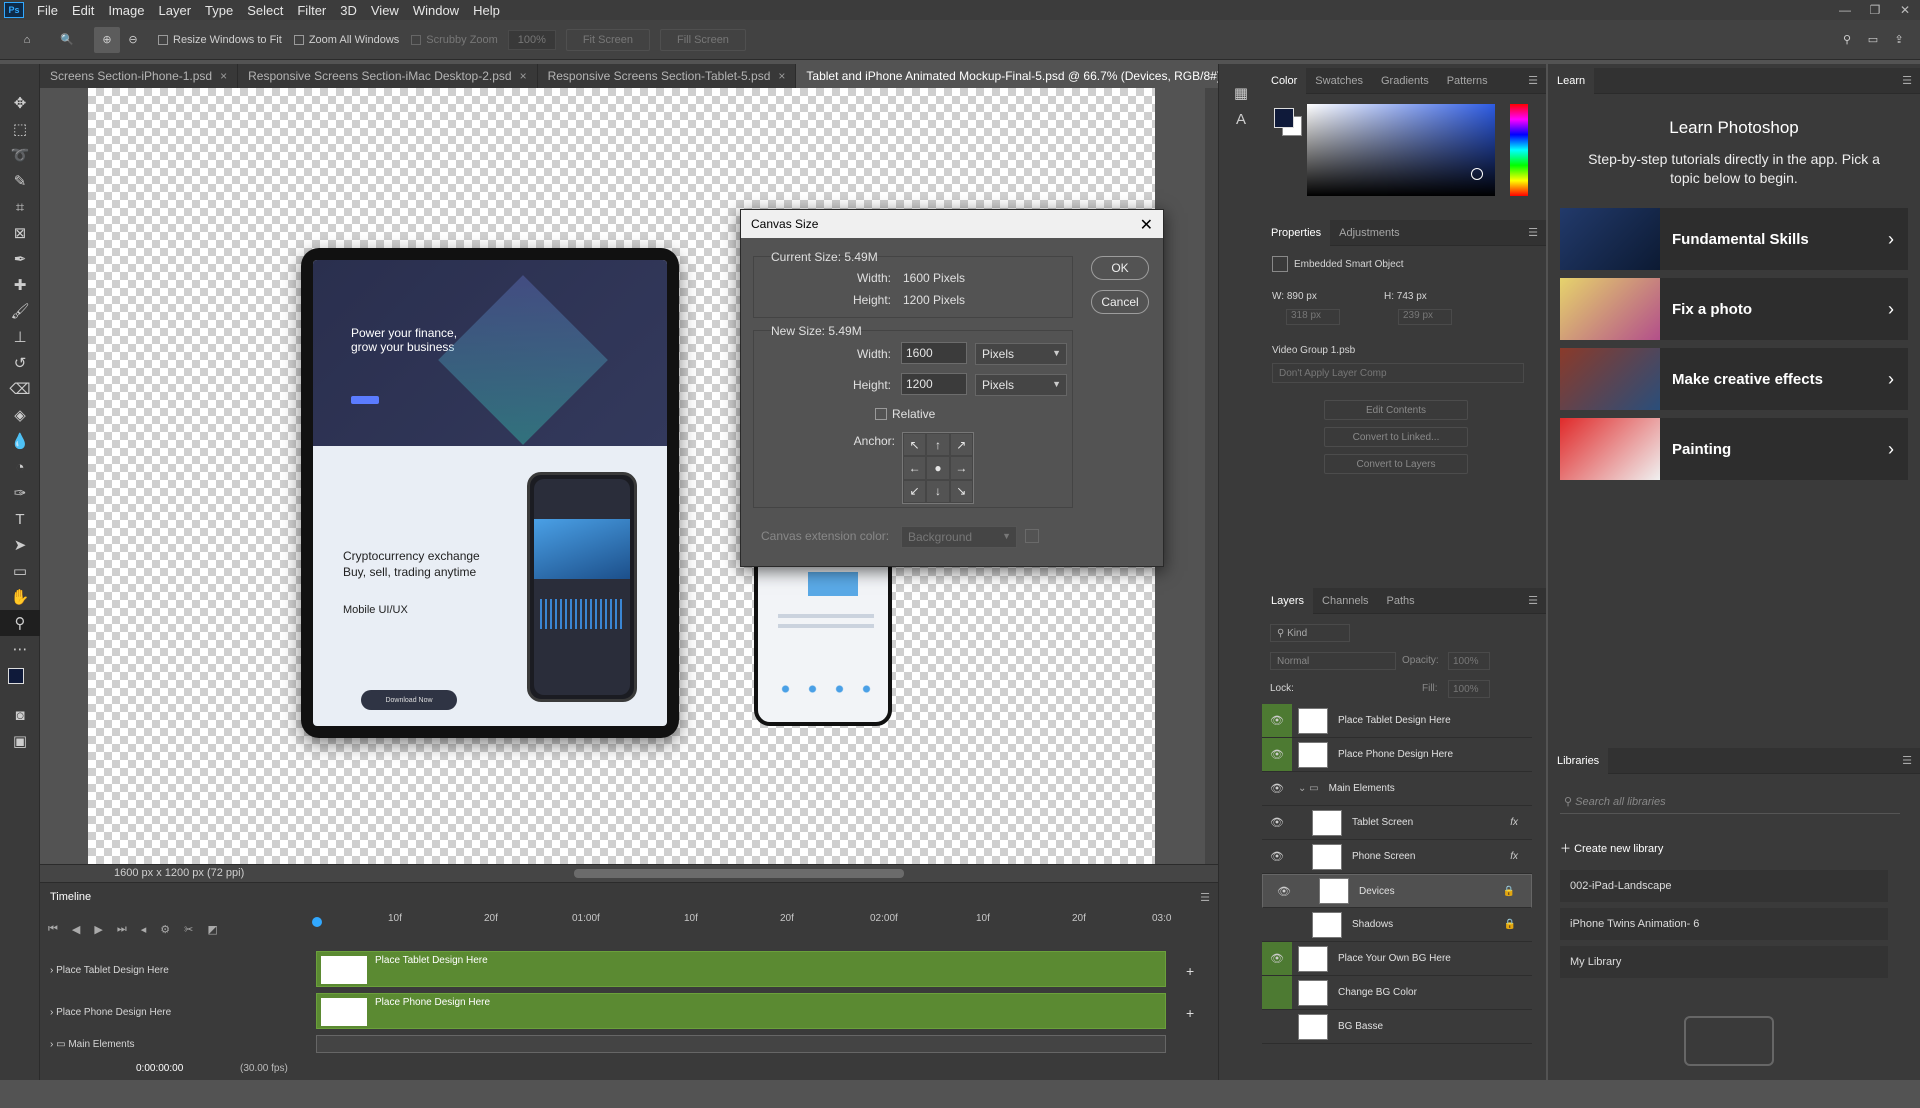 The image size is (1920, 1108). What do you see at coordinates (20, 493) in the screenshot?
I see `pen-tool-icon: ✑` at bounding box center [20, 493].